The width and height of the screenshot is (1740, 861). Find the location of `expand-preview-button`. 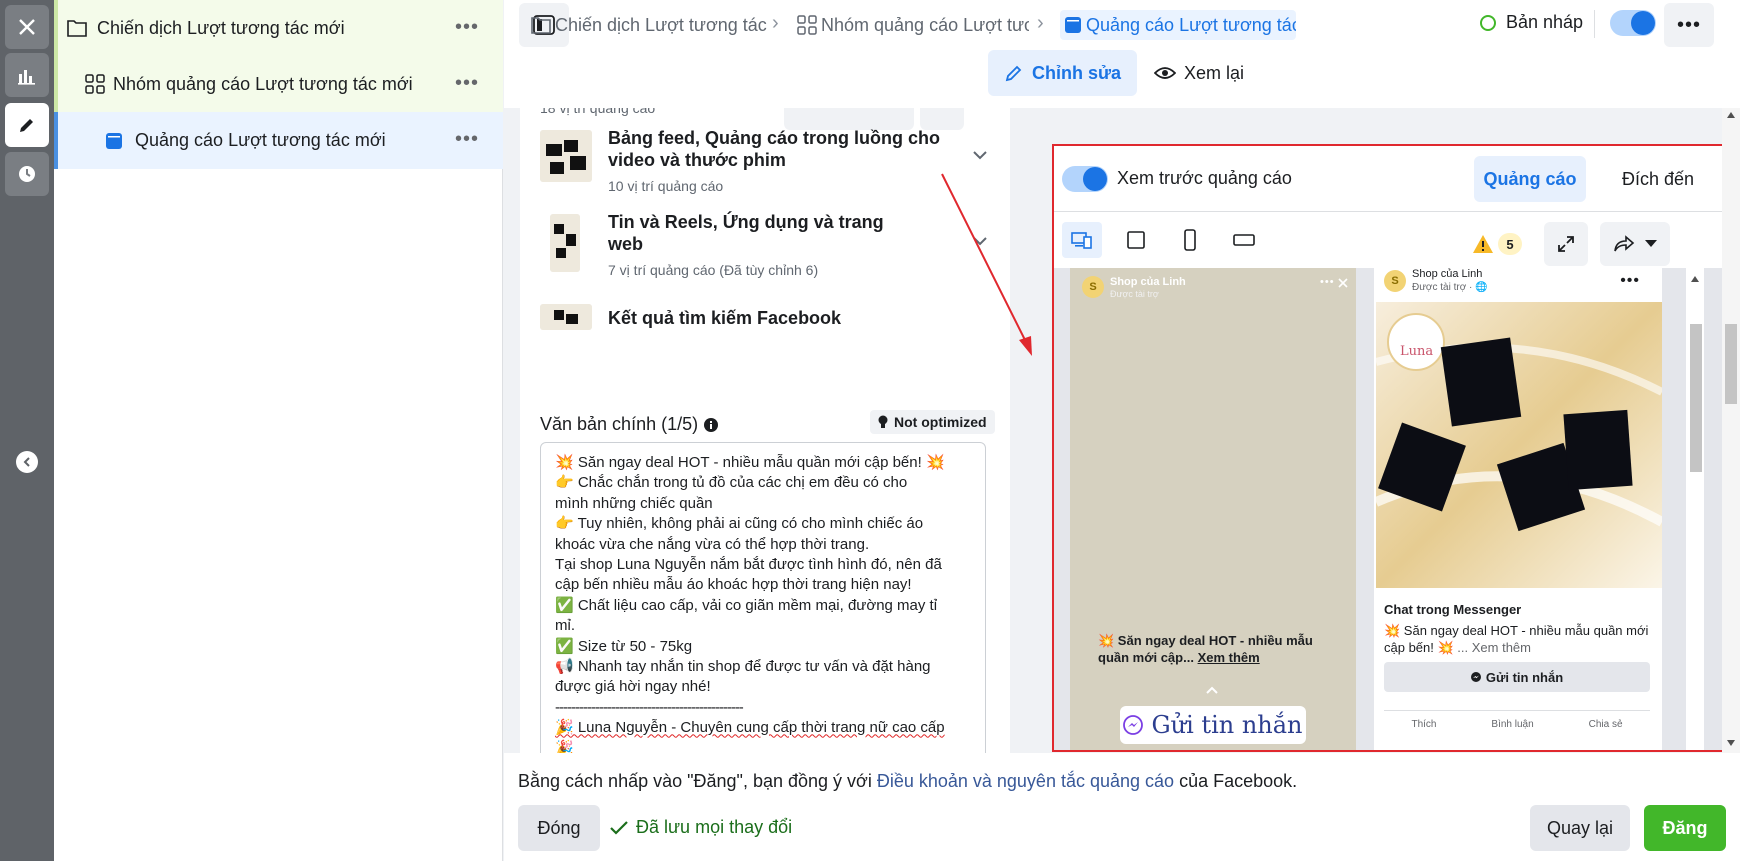

expand-preview-button is located at coordinates (1566, 244).